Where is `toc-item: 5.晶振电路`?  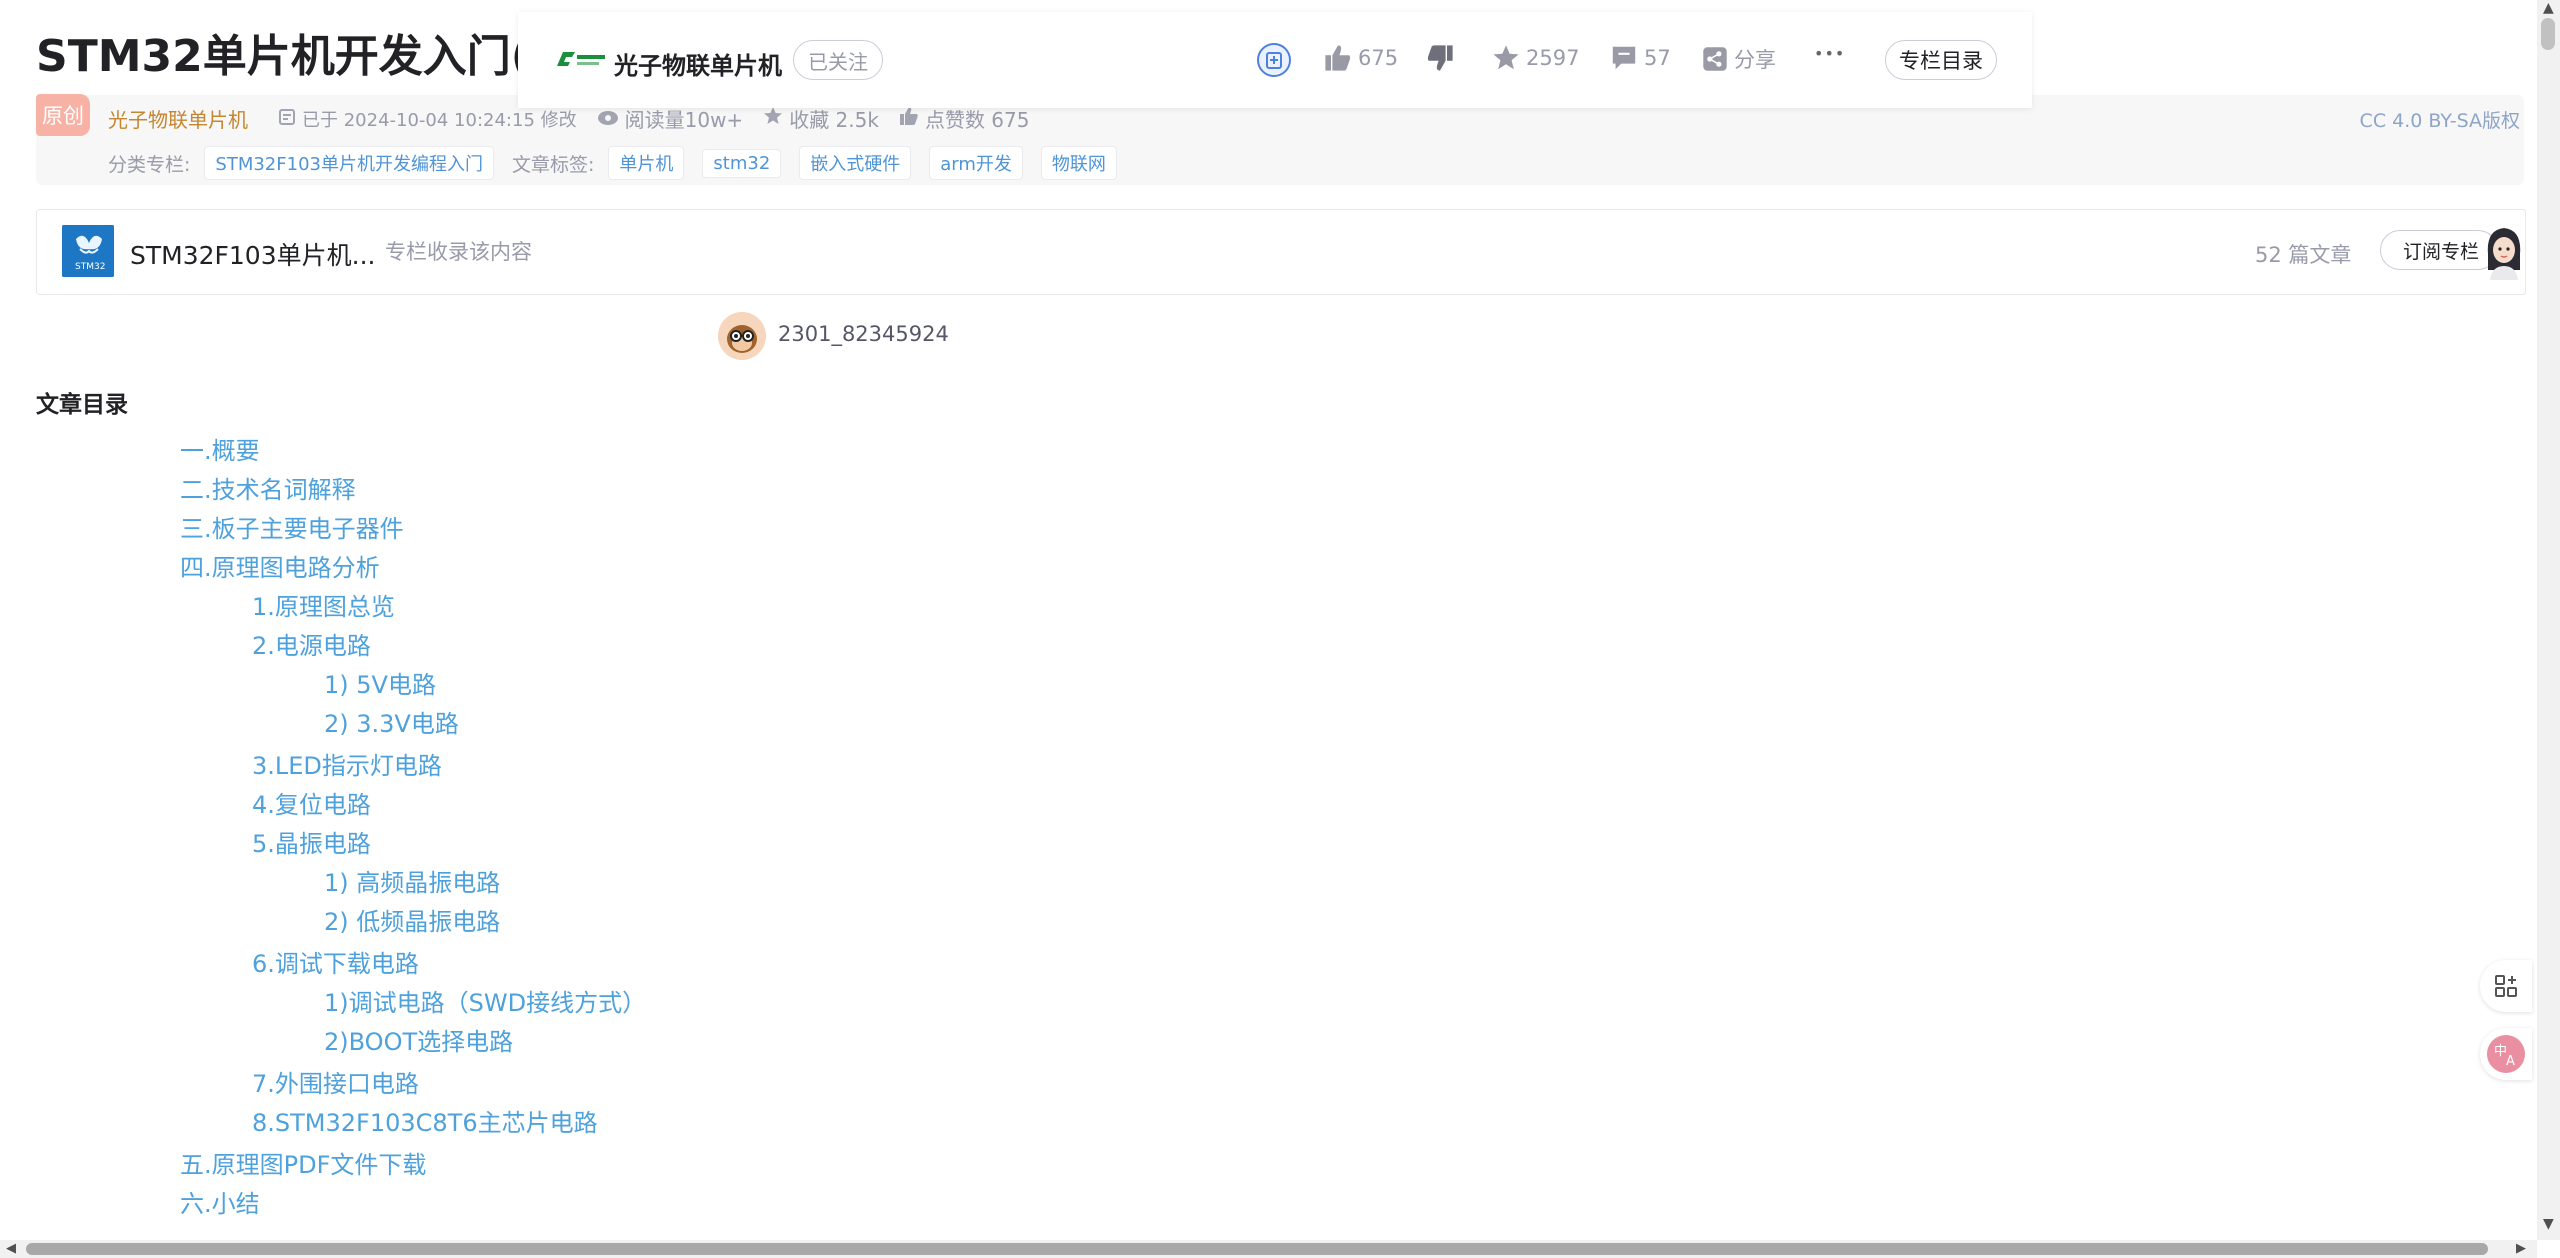 toc-item: 5.晶振电路 is located at coordinates (311, 841).